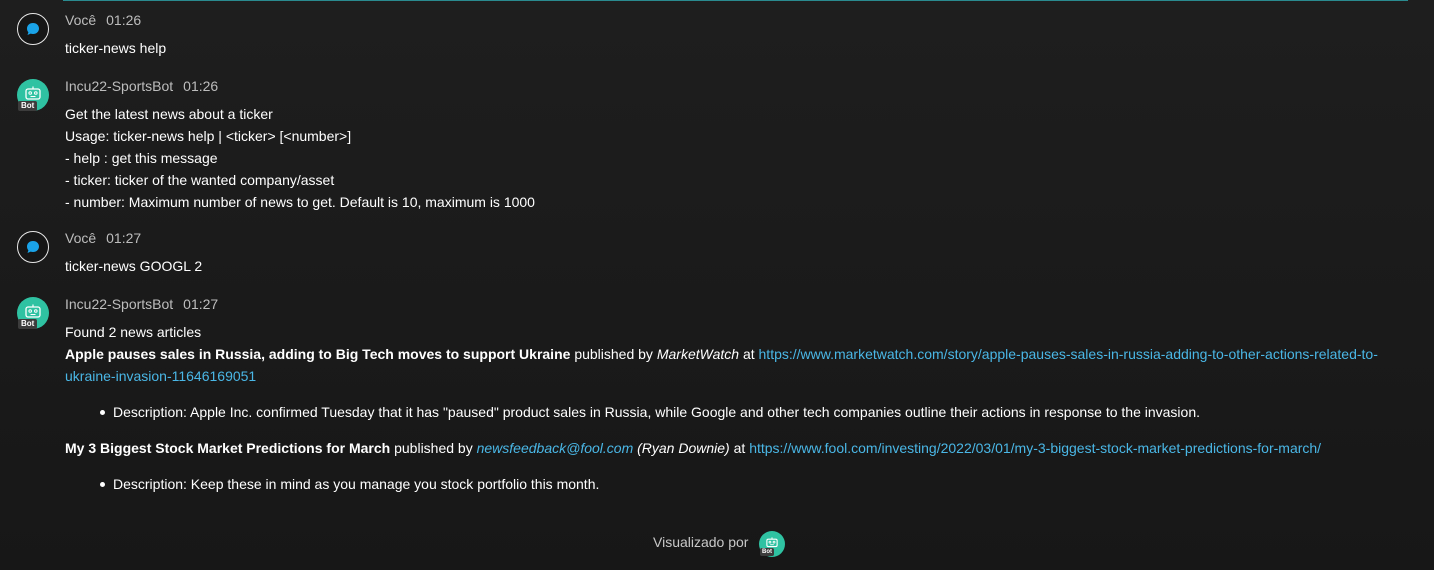  Describe the element at coordinates (698, 354) in the screenshot. I see `article-publisher: MarketWatch` at that location.